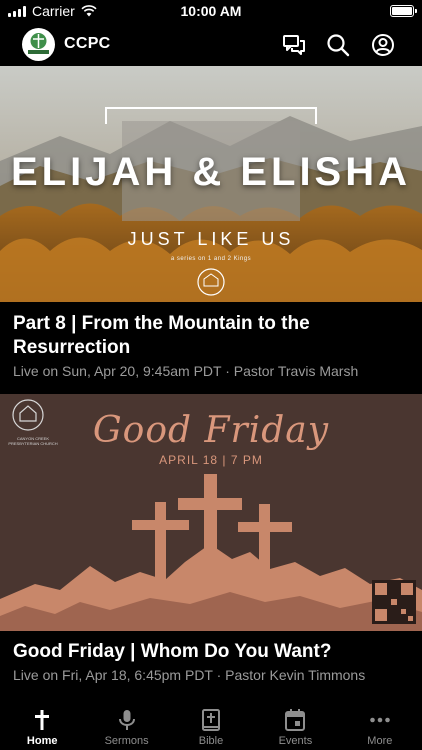  I want to click on account-icon, so click(383, 45).